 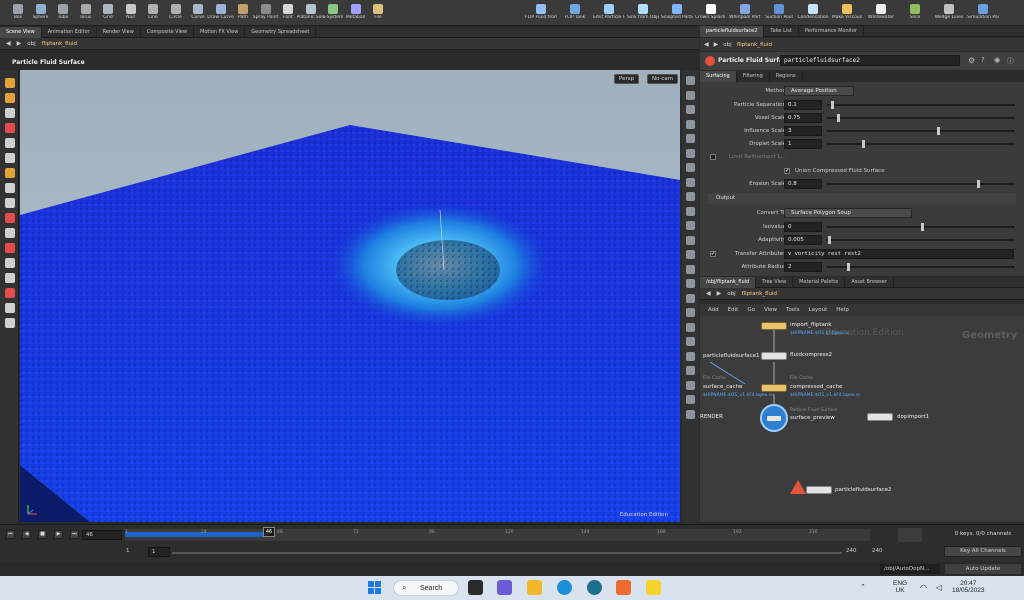 I want to click on fluid-tool-5: Crown Splash Particle Fluid, so click(x=711, y=14).